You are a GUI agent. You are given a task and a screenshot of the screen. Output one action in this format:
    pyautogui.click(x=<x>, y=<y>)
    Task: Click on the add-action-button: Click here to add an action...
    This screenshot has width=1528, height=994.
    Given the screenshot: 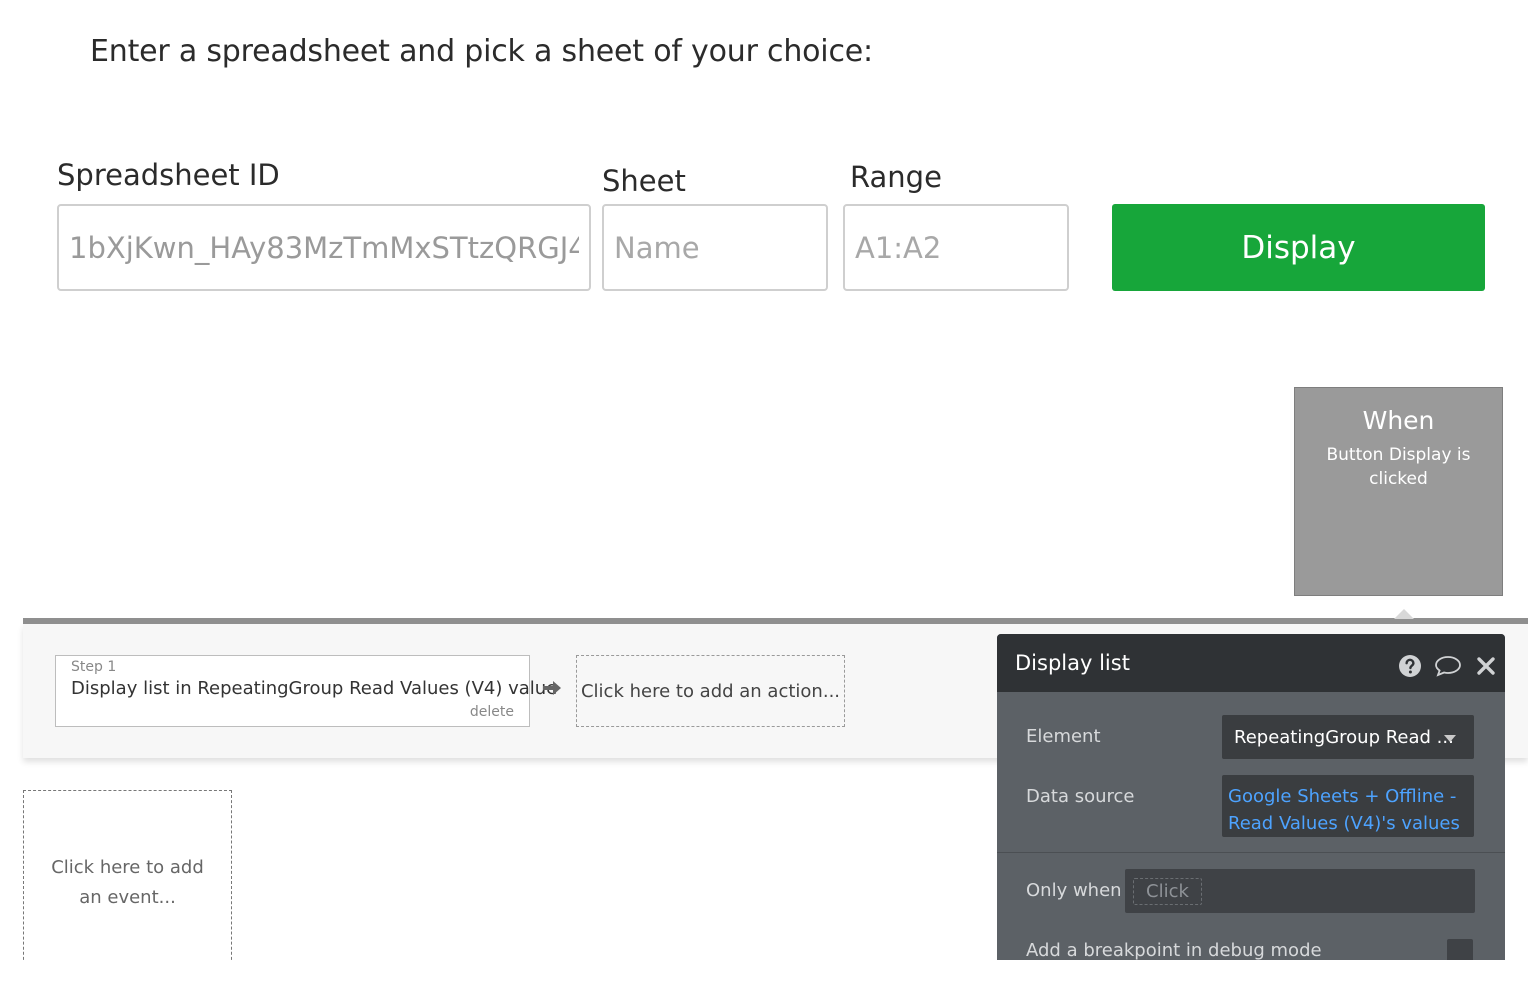 What is the action you would take?
    pyautogui.click(x=710, y=691)
    